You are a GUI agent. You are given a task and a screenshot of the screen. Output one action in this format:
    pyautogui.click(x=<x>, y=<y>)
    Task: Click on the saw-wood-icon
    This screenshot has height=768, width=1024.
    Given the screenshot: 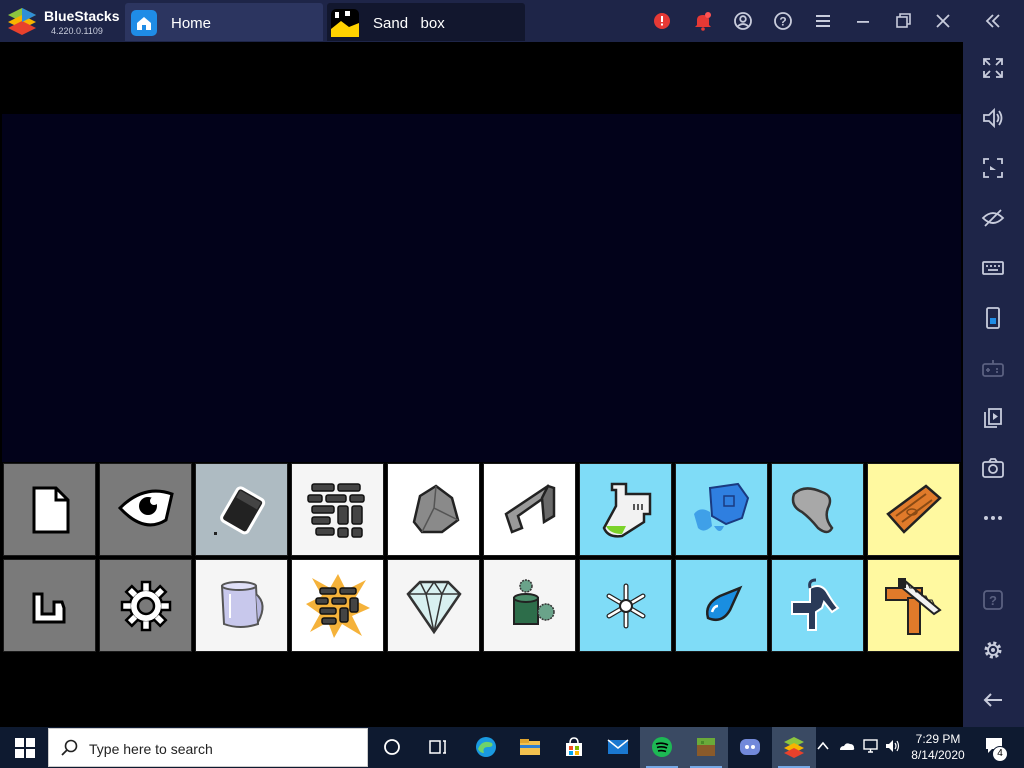 What is the action you would take?
    pyautogui.click(x=913, y=606)
    